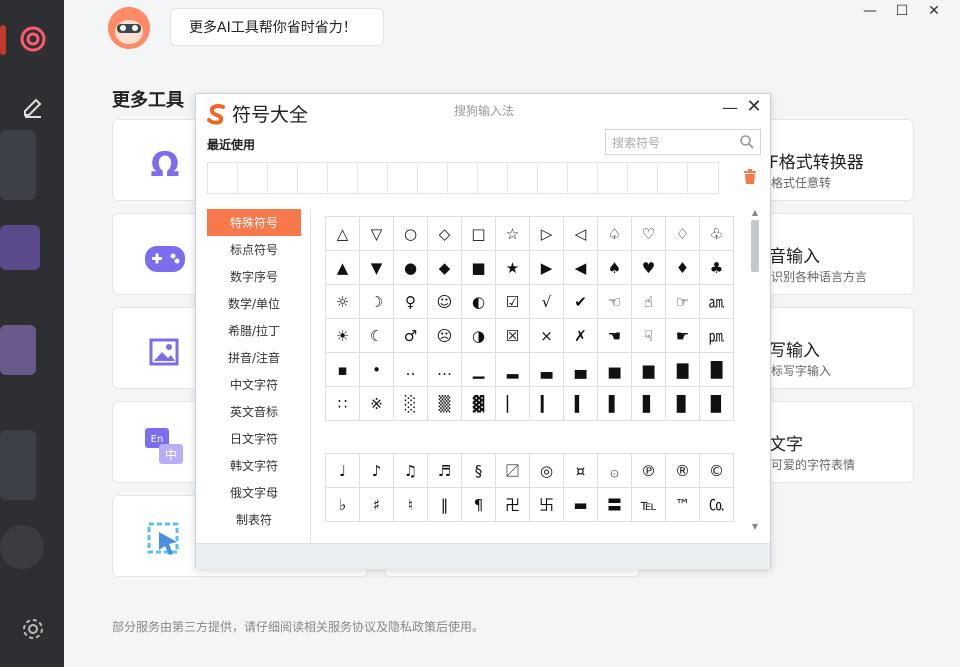  What do you see at coordinates (717, 336) in the screenshot?
I see `symbol-cell: ㏘` at bounding box center [717, 336].